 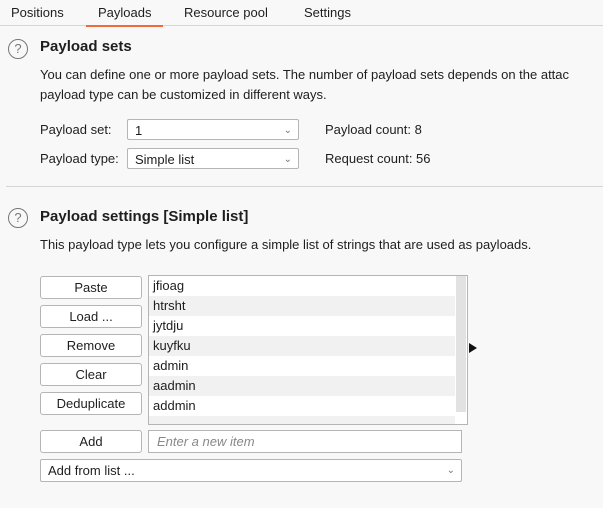 I want to click on add-button: Add, so click(x=91, y=441).